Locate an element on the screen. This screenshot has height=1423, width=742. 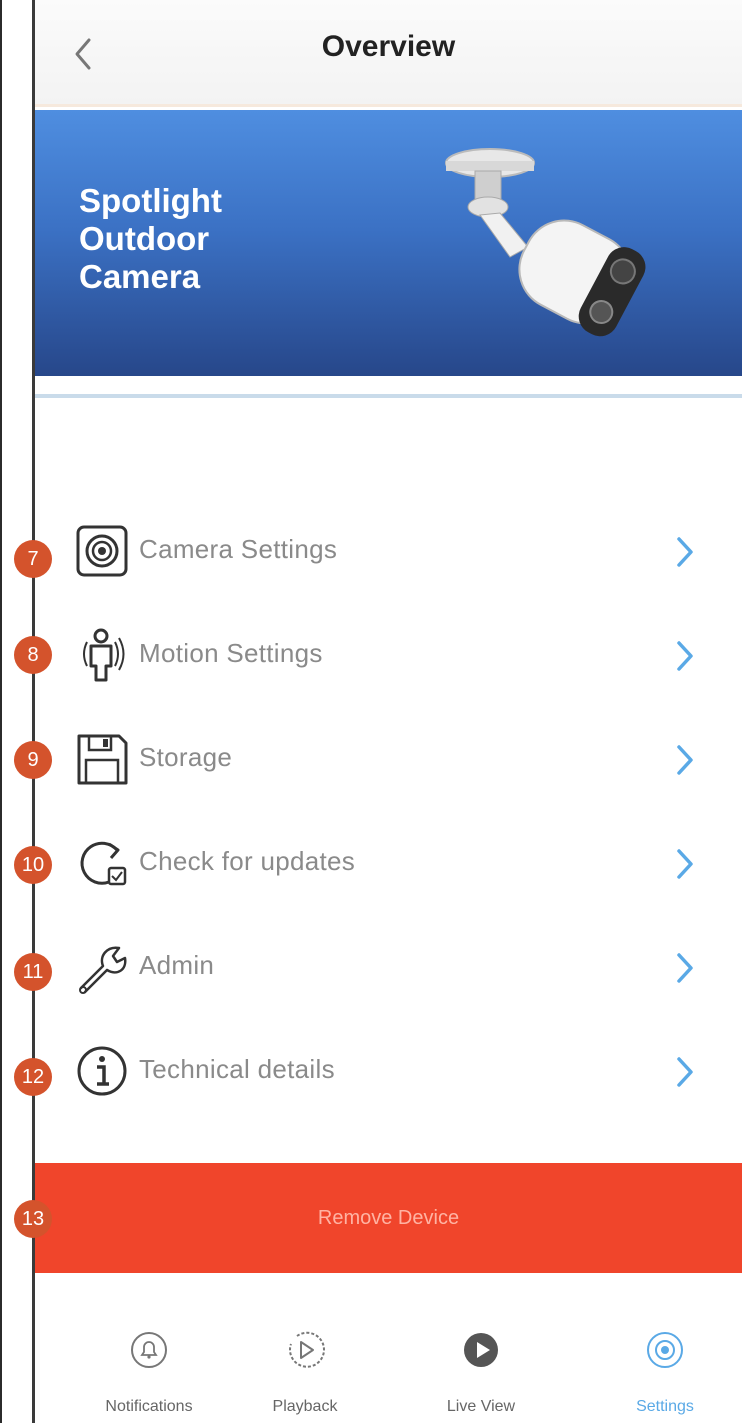
tab-label: Notifications is located at coordinates (149, 1406).